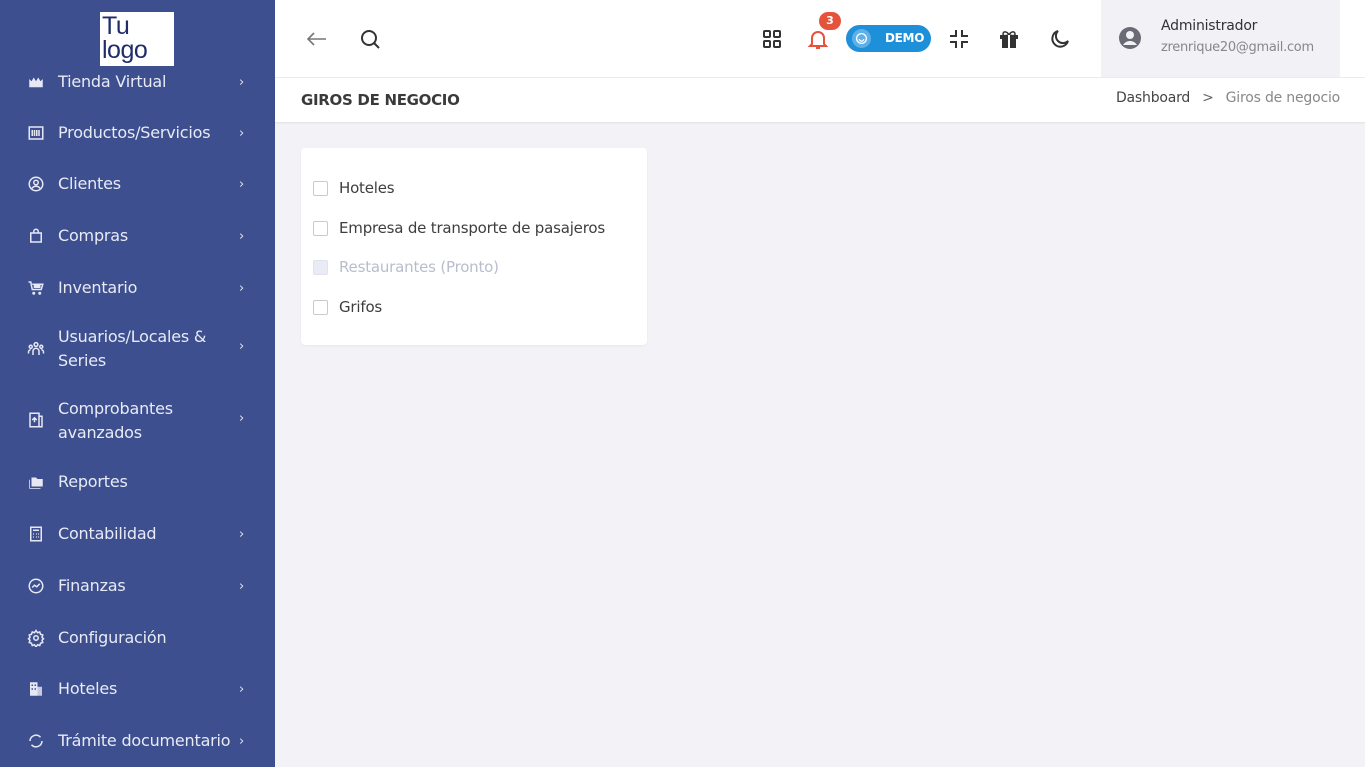  I want to click on logo: Tu logo, so click(137, 39).